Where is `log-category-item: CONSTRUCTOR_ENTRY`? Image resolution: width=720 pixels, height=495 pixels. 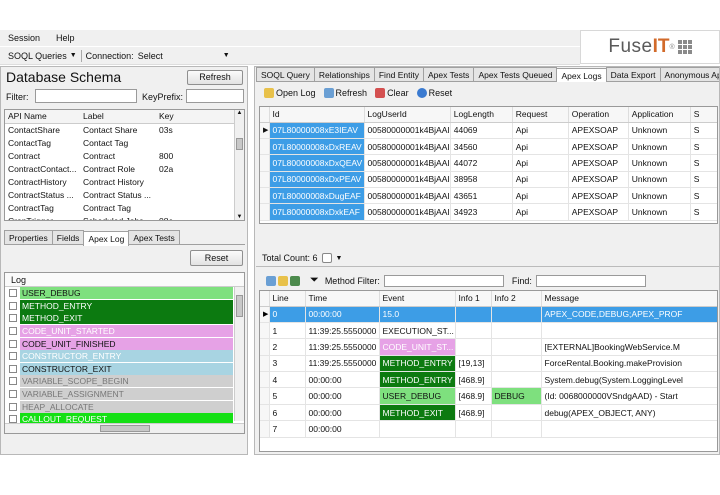 log-category-item: CONSTRUCTOR_ENTRY is located at coordinates (119, 356).